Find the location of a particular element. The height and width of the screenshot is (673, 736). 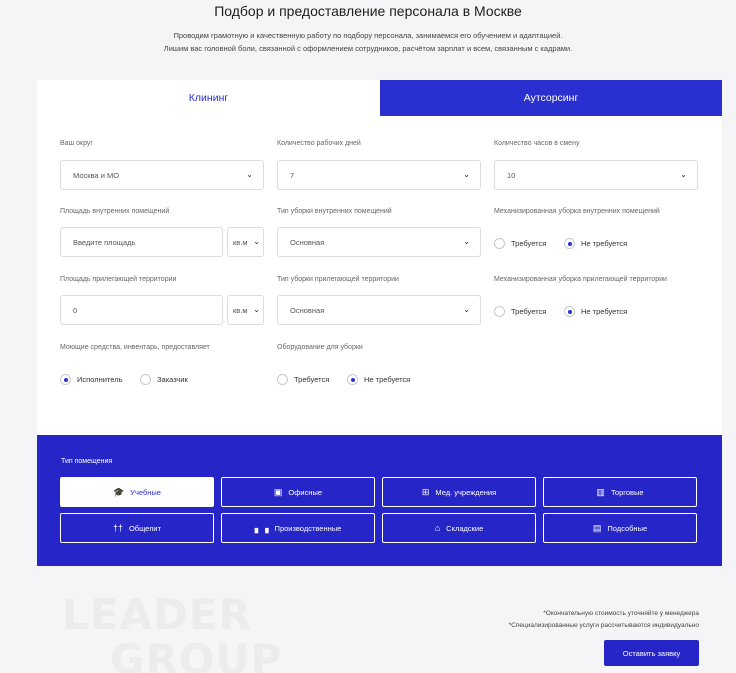

inner-area-placeholder: Введите площадь is located at coordinates (104, 242).